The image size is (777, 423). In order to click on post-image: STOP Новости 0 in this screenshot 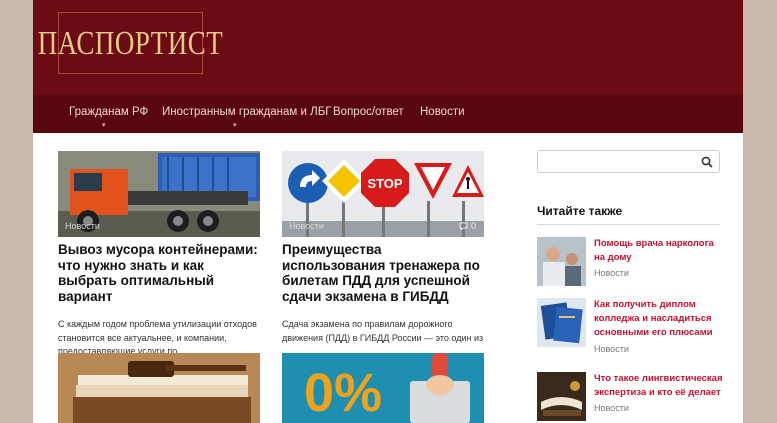, I will do `click(383, 194)`.